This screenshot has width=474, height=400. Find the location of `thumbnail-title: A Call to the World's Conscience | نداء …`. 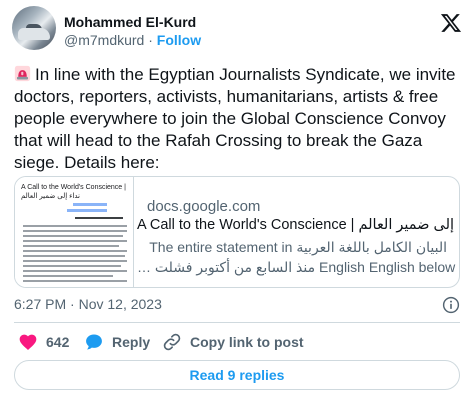

thumbnail-title: A Call to the World's Conscience | نداء … is located at coordinates (73, 192).